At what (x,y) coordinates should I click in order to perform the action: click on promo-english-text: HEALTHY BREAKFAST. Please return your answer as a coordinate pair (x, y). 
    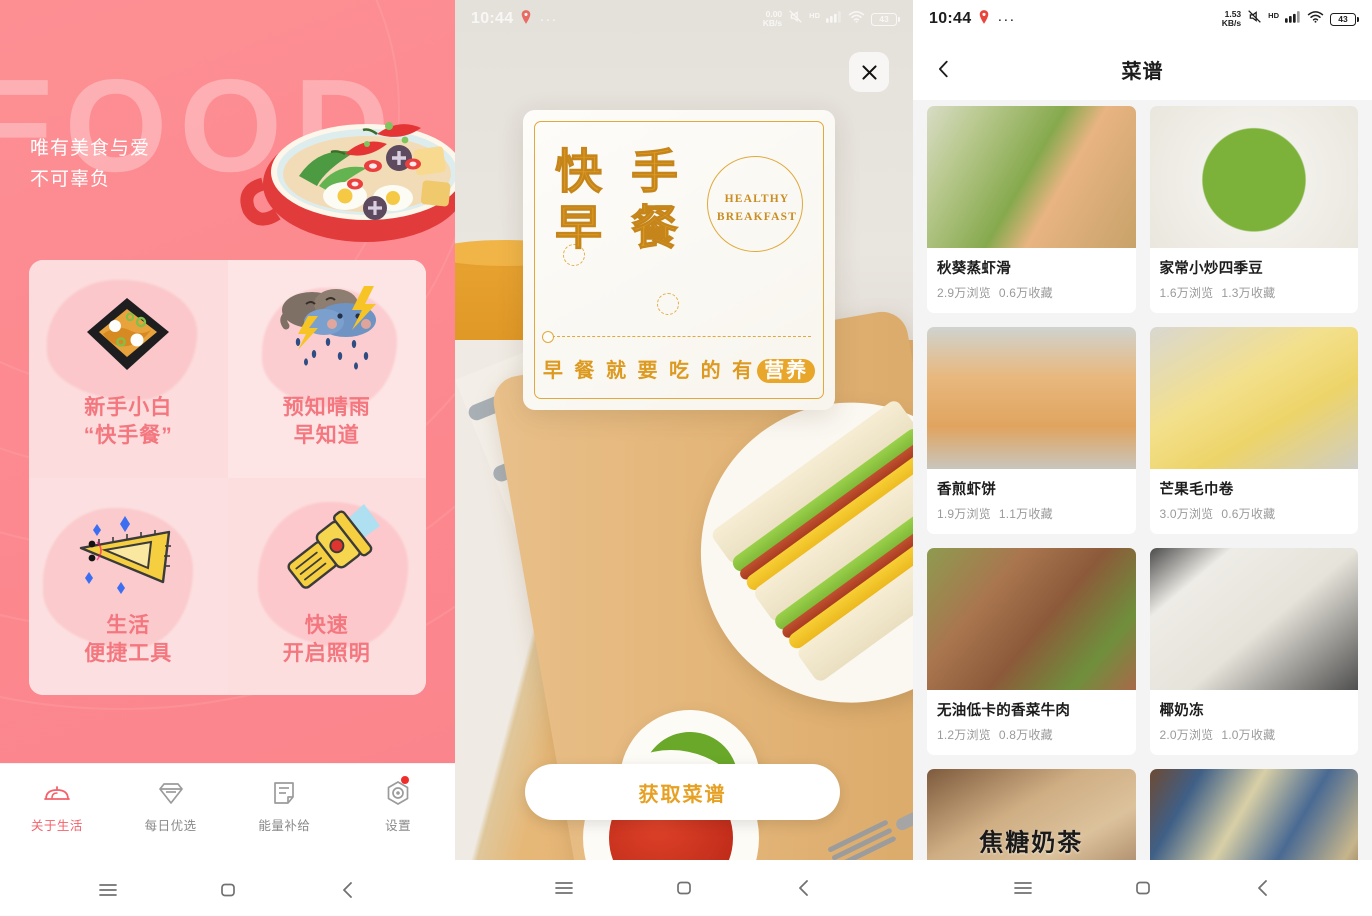
    Looking at the image, I should click on (757, 208).